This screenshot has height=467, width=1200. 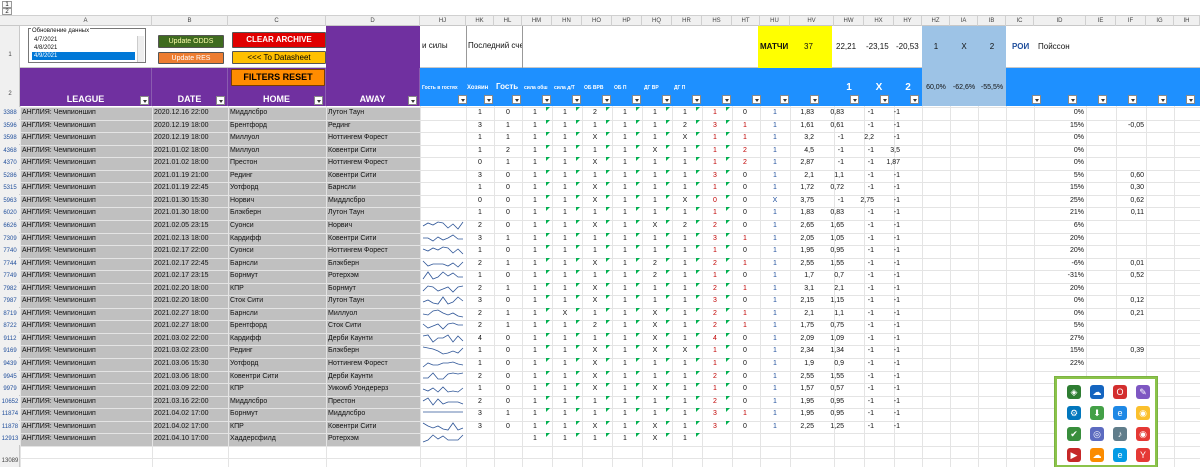 What do you see at coordinates (374, 314) in the screenshot?
I see `away-team-cell: Миллуол` at bounding box center [374, 314].